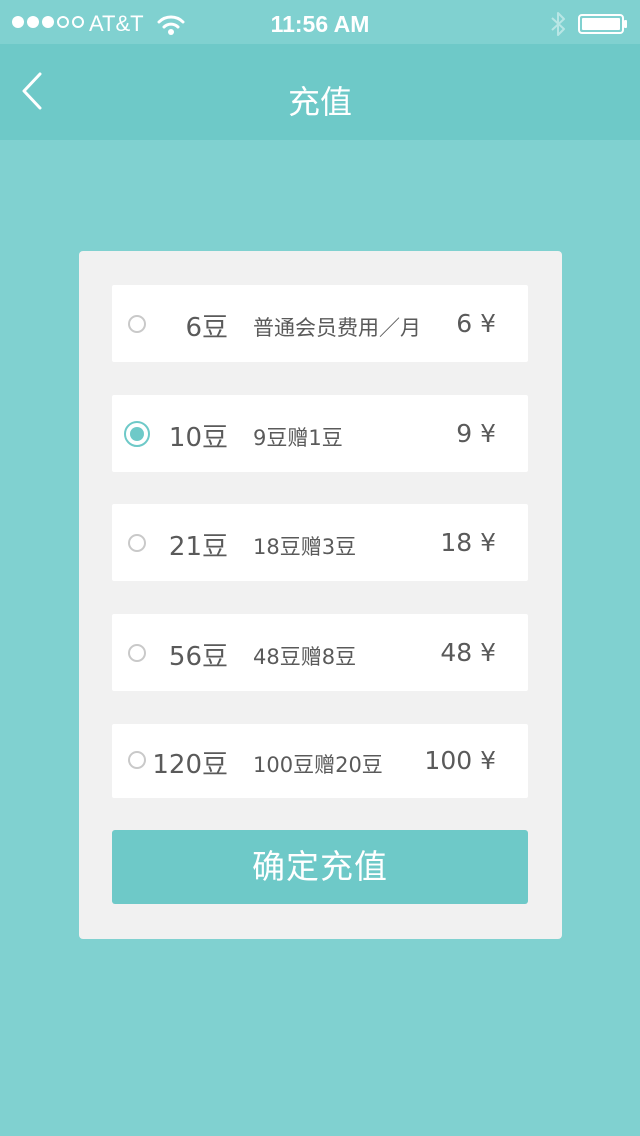  Describe the element at coordinates (206, 328) in the screenshot. I see `option-amount: 6豆` at that location.